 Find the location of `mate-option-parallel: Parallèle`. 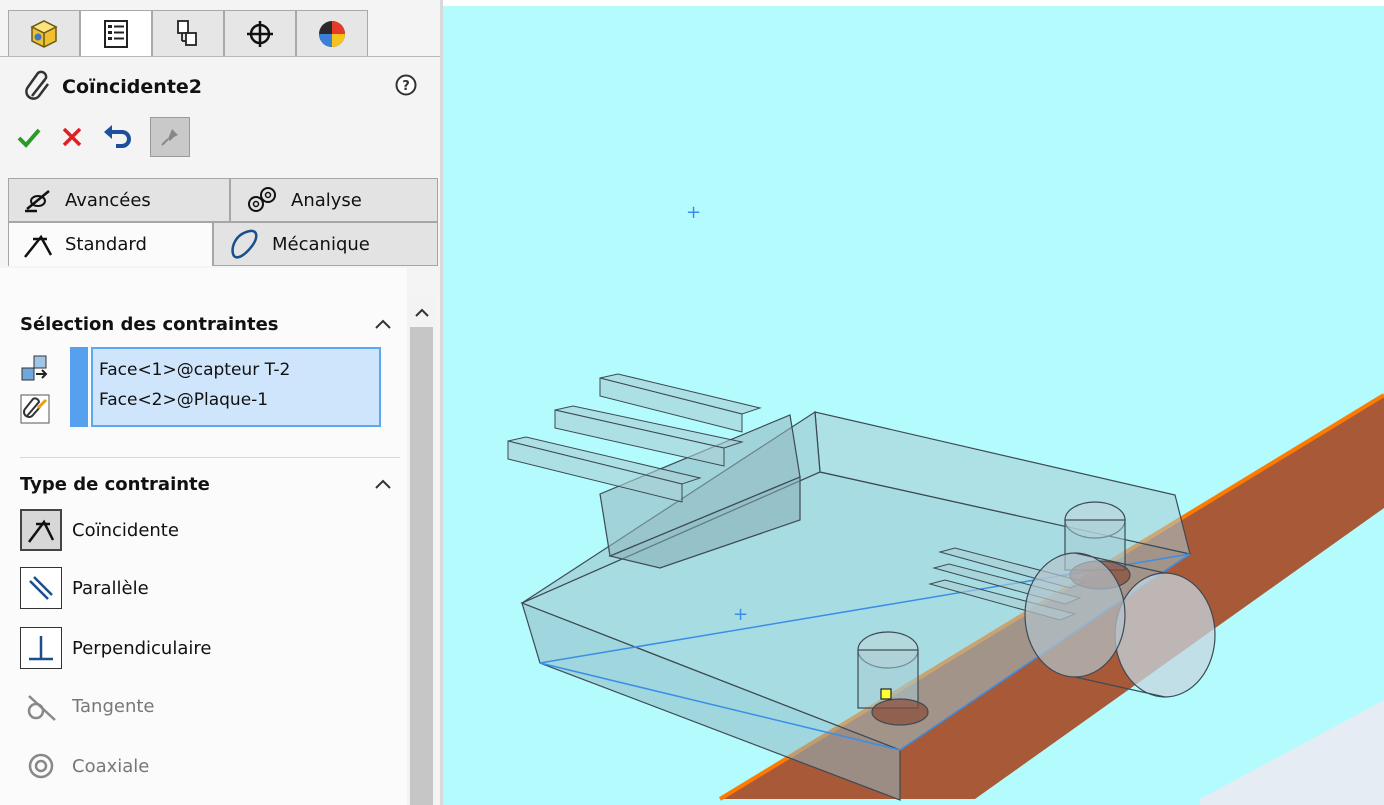

mate-option-parallel: Parallèle is located at coordinates (84, 588).